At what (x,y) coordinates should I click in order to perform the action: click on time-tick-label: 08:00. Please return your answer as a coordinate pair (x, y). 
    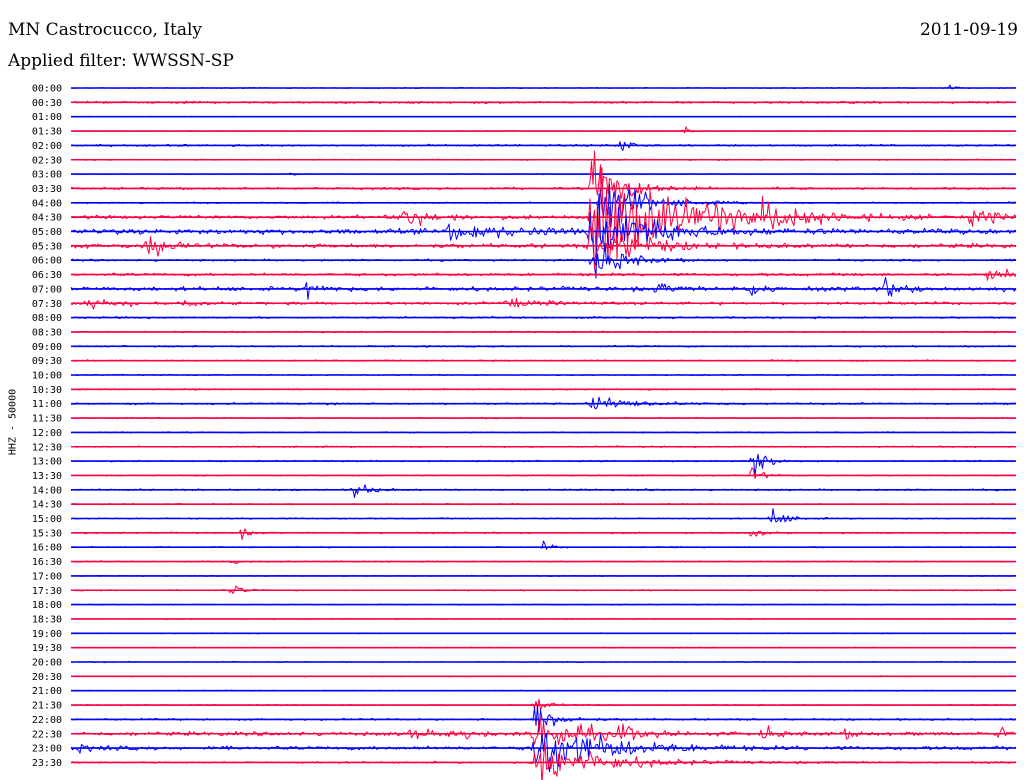
    Looking at the image, I should click on (47, 318).